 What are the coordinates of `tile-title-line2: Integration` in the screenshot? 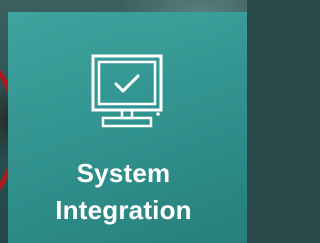 It's located at (123, 210).